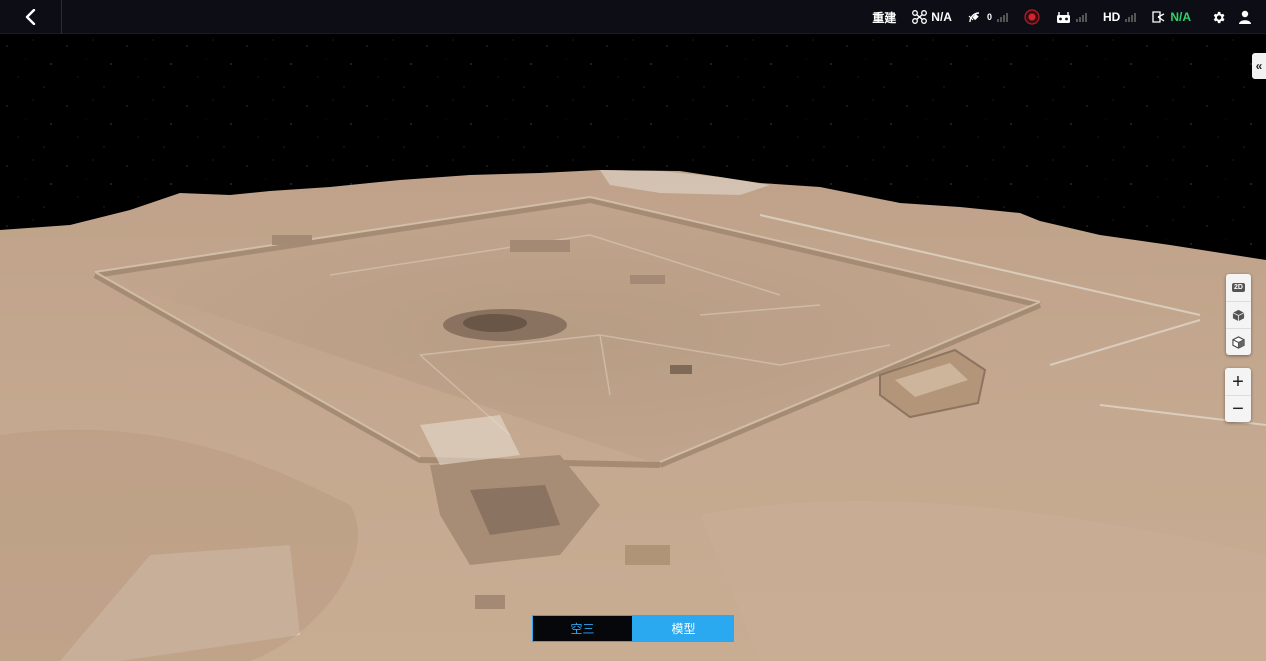 The image size is (1266, 661). I want to click on settings-button, so click(1218, 17).